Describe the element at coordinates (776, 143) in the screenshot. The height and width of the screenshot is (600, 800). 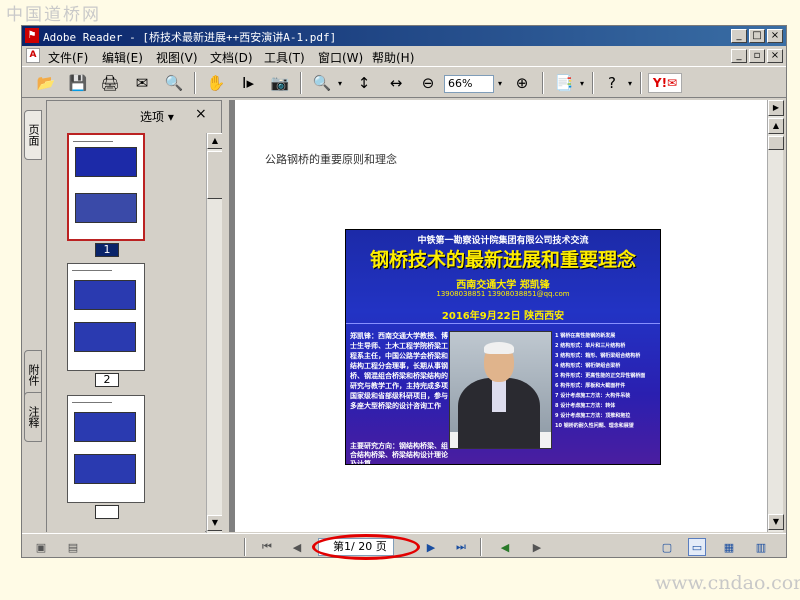
I see `doc-scroll-thumb` at that location.